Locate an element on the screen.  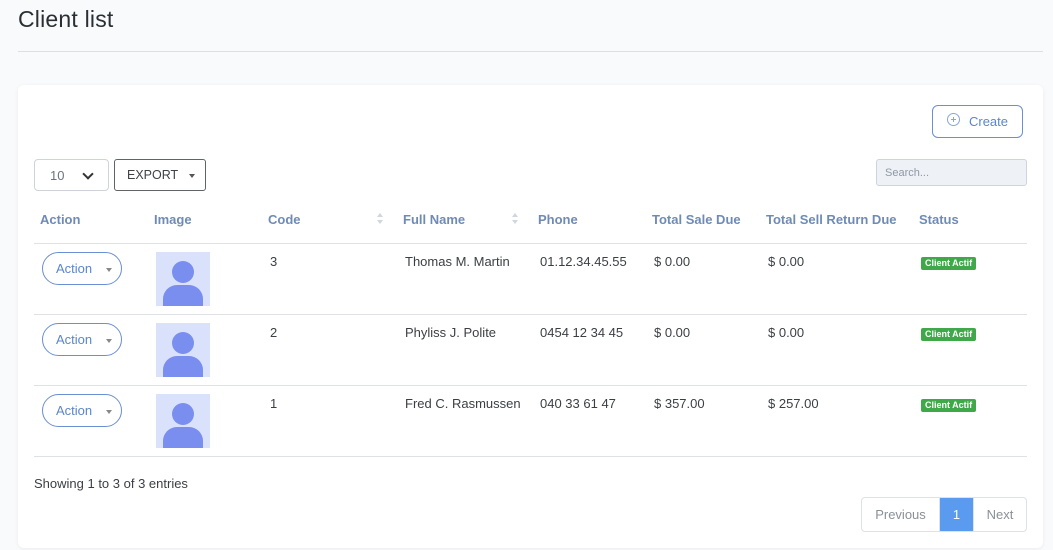
create-button-label: Create is located at coordinates (988, 121).